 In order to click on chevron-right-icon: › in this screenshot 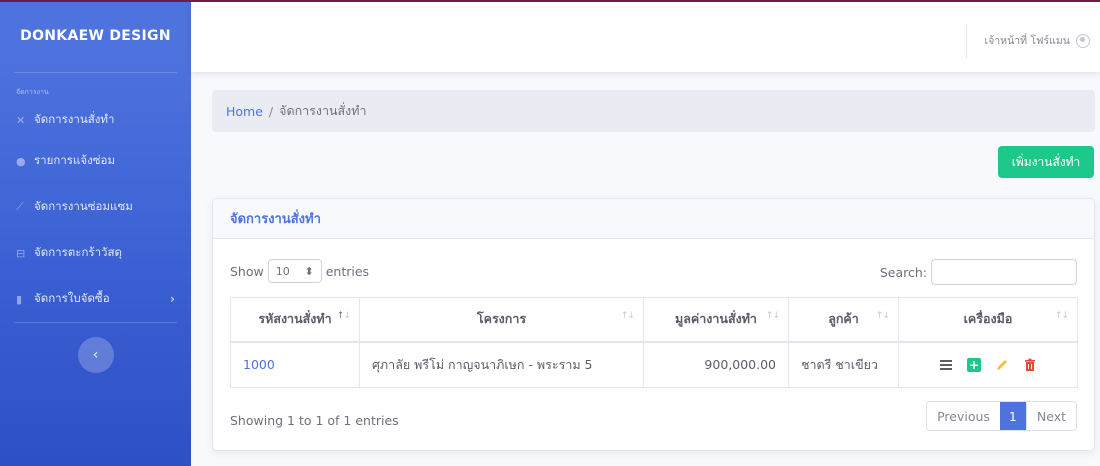, I will do `click(172, 299)`.